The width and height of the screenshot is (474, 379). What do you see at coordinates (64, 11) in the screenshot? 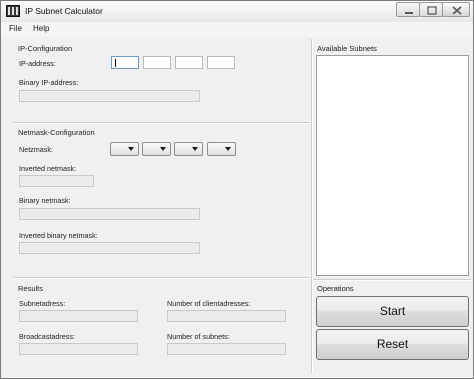
I see `window-title: IP Subnet Calculator` at bounding box center [64, 11].